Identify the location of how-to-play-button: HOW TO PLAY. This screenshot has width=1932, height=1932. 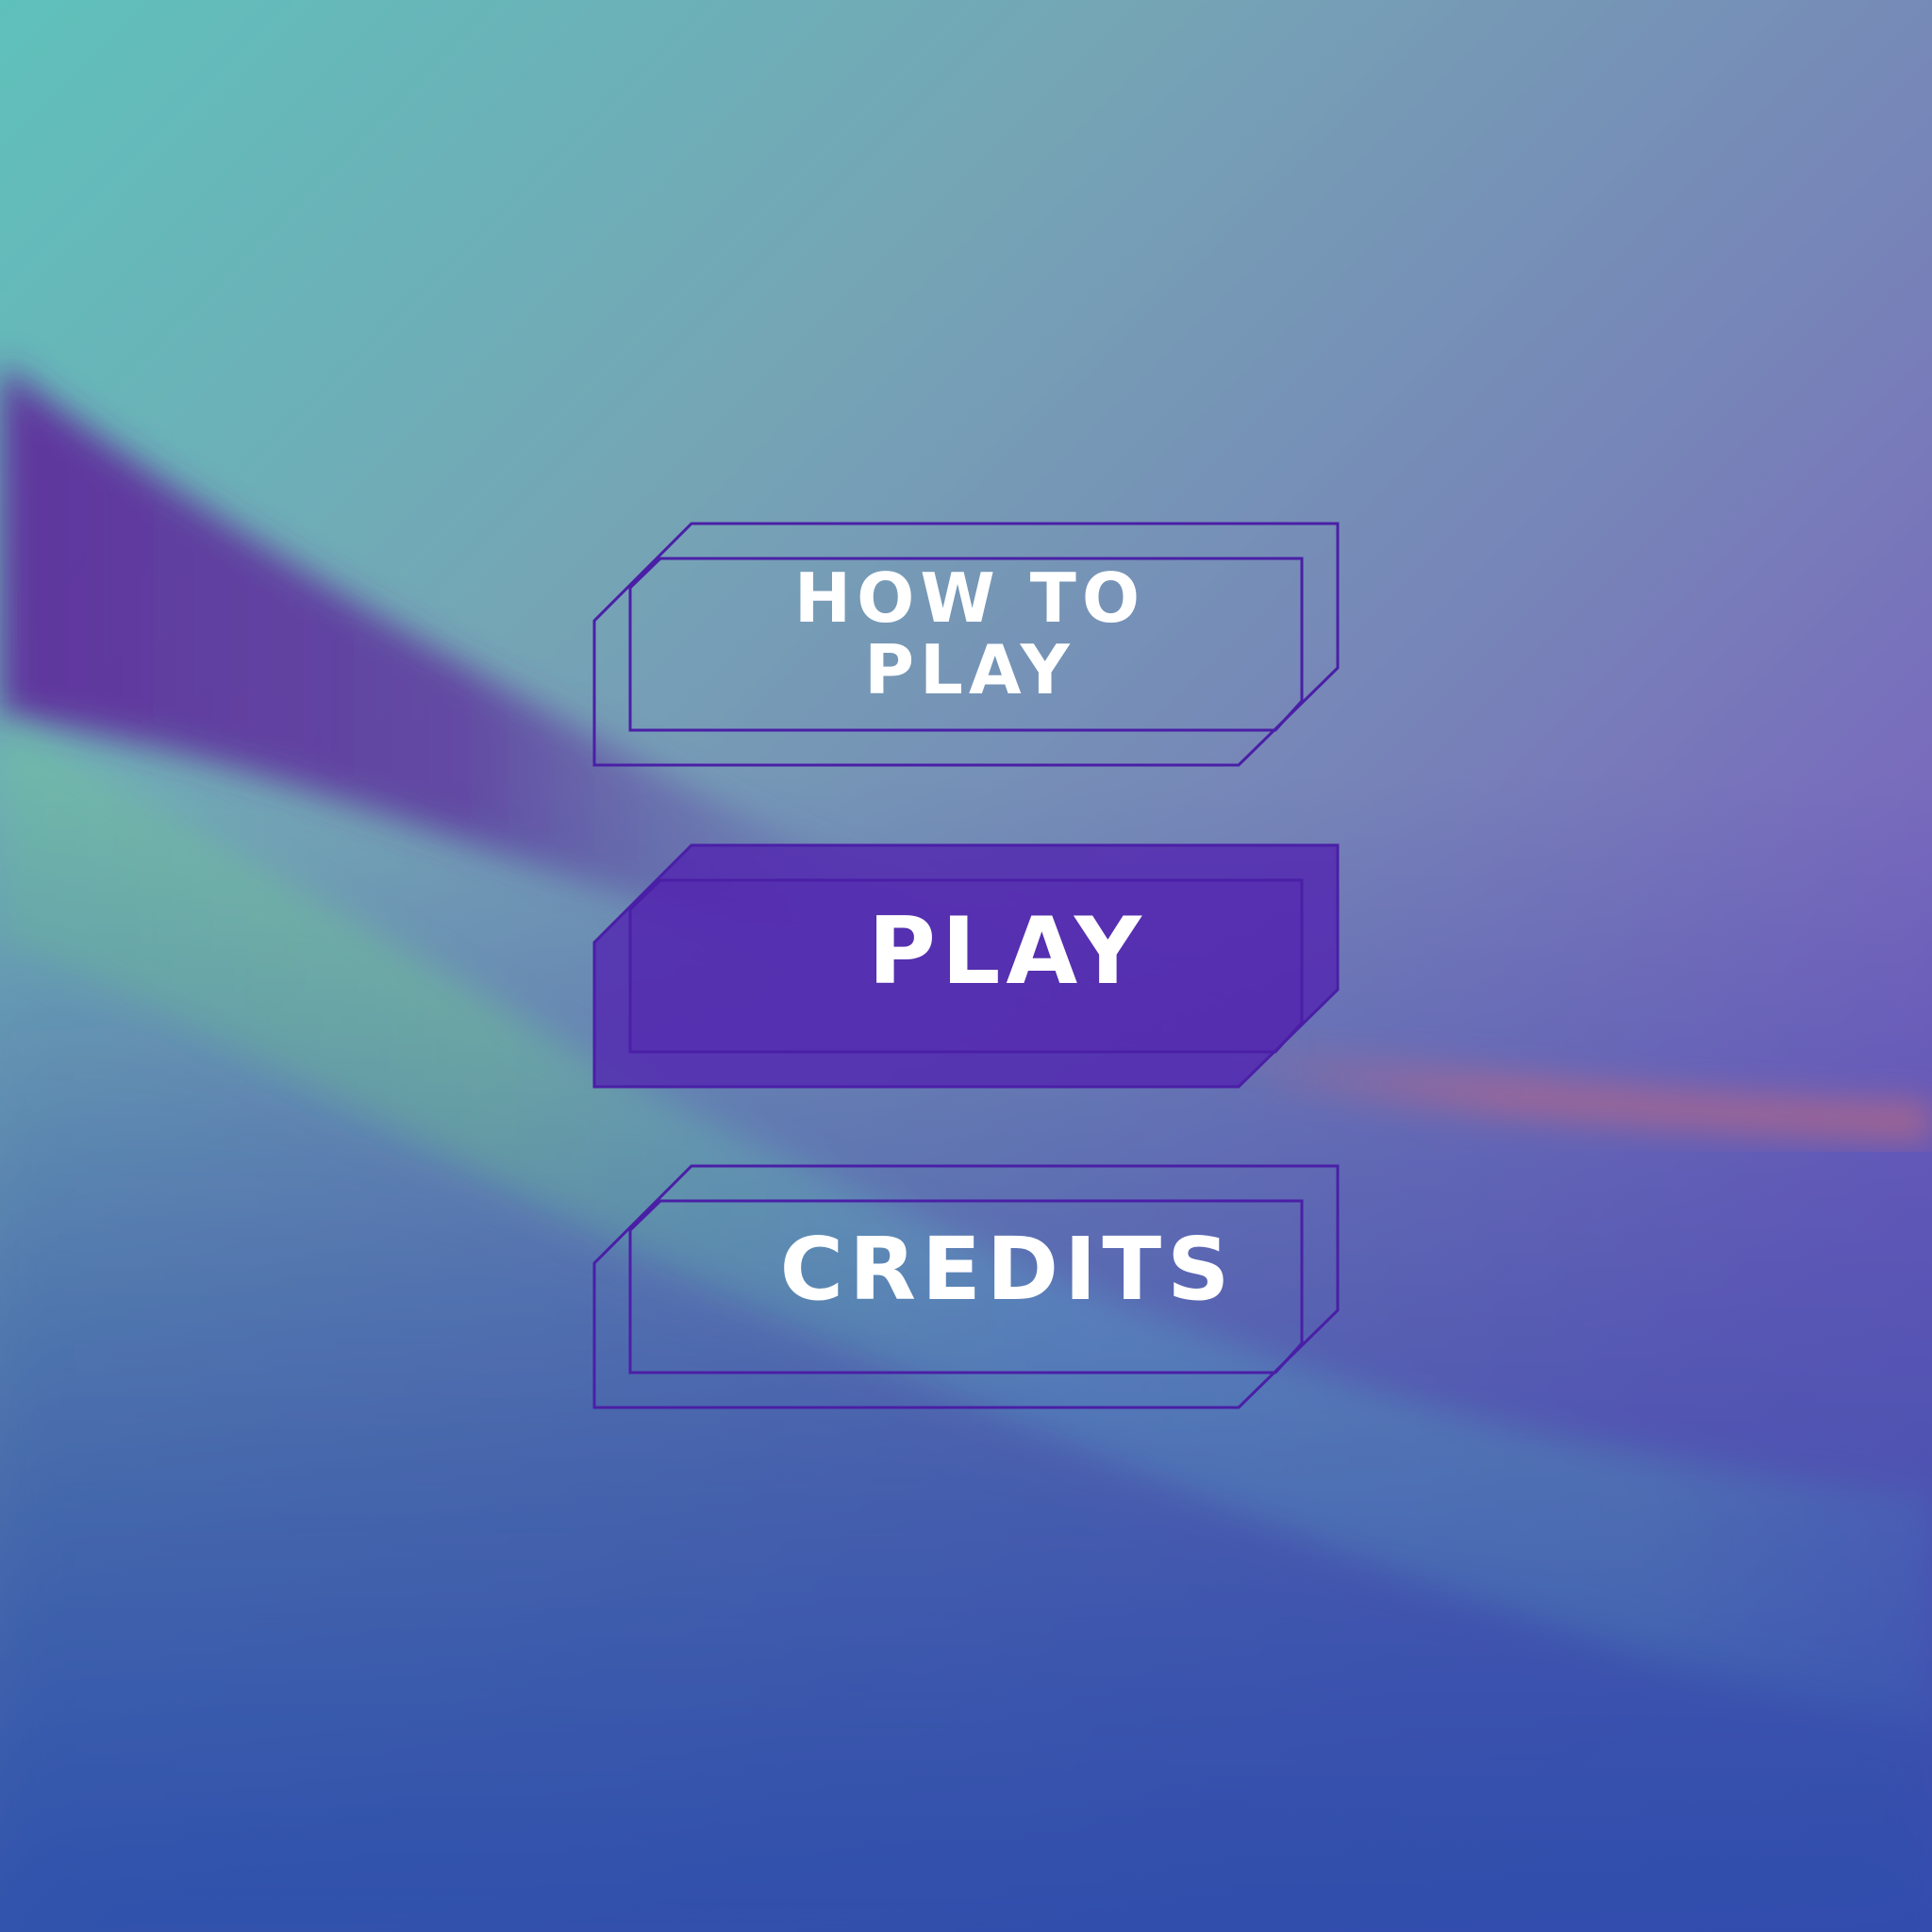
(966, 644).